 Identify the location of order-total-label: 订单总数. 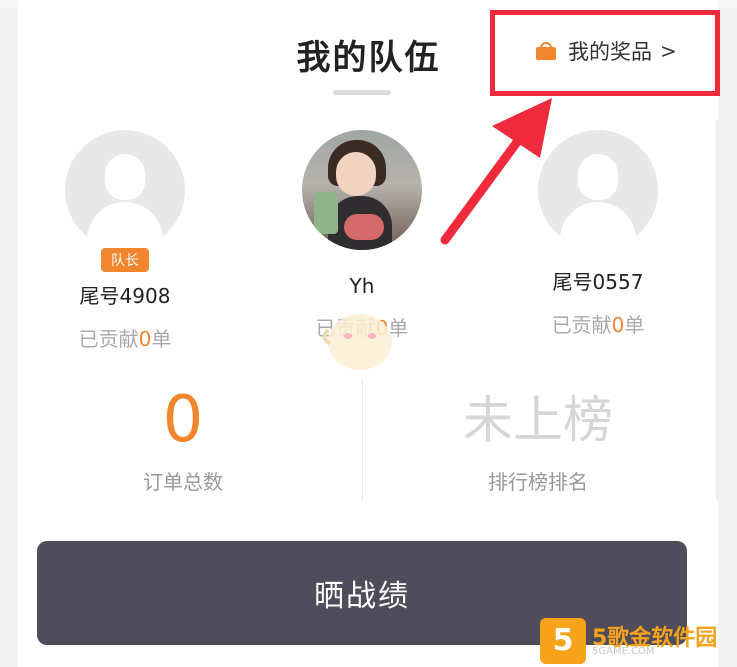
(183, 482).